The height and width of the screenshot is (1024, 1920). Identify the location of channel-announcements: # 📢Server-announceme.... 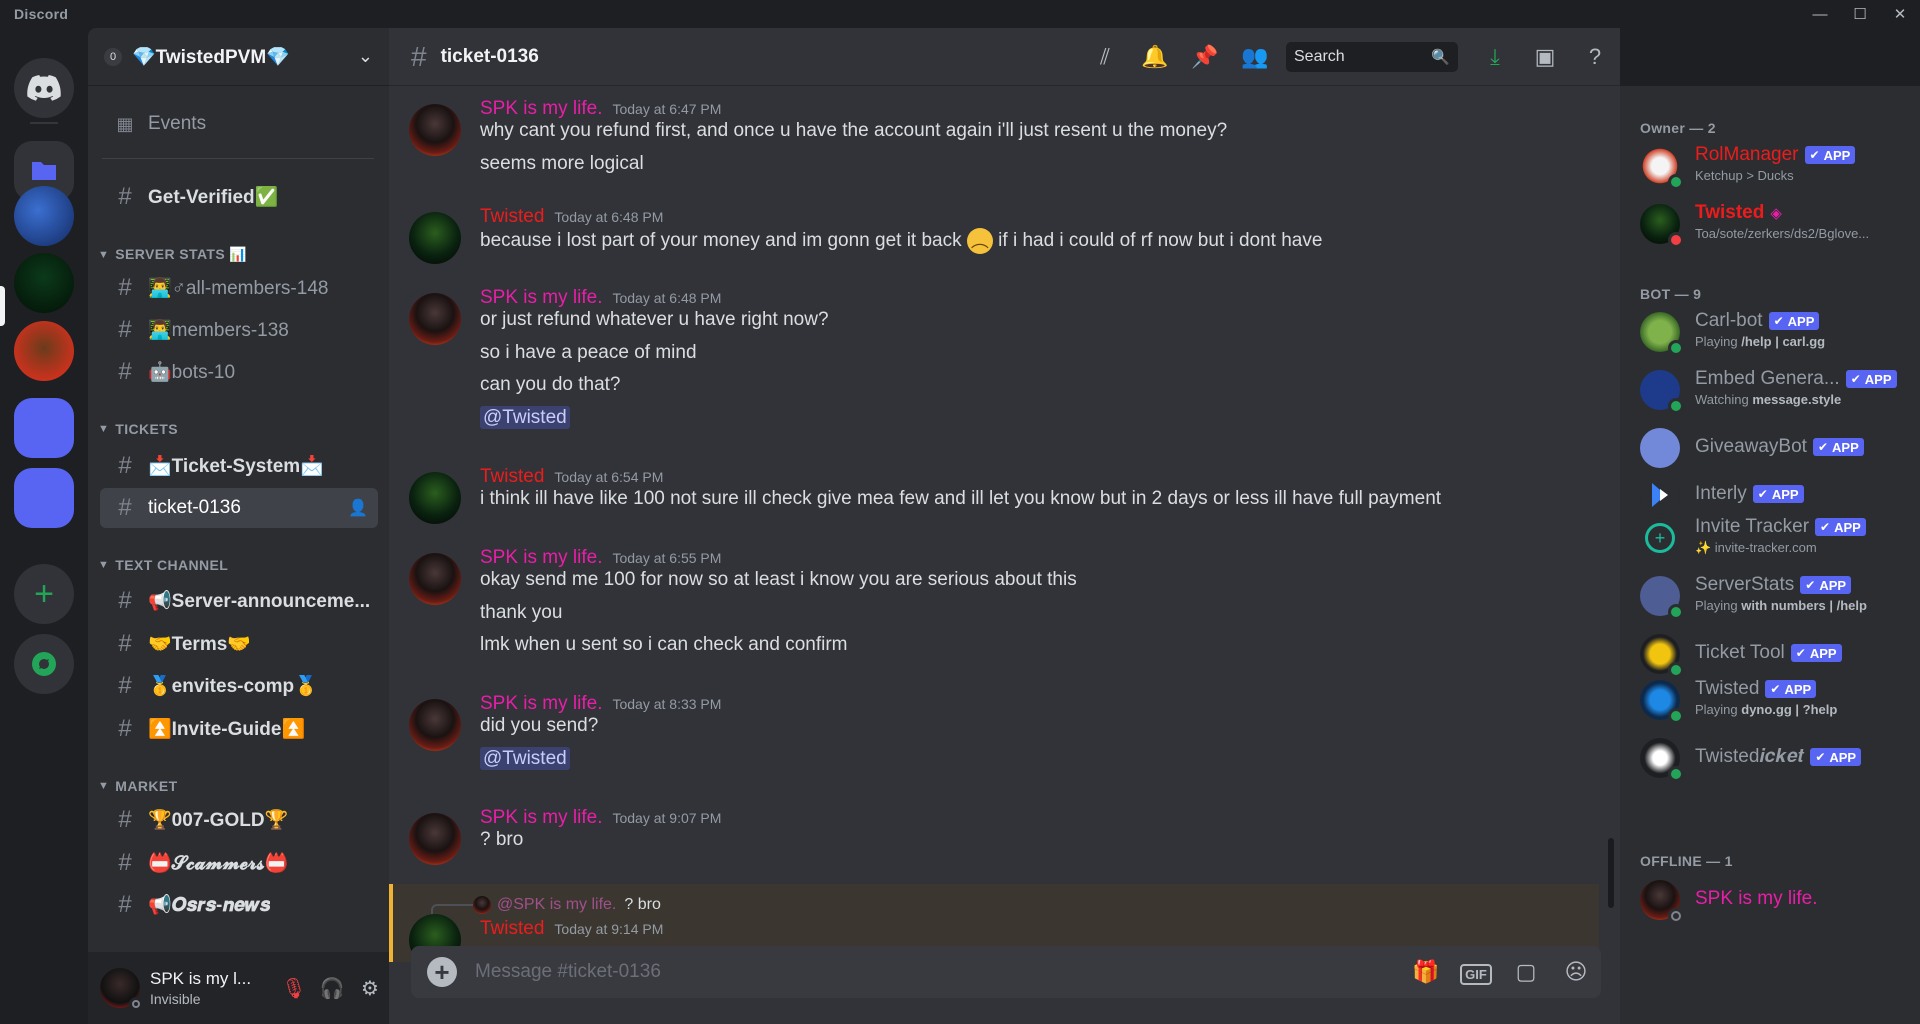
(239, 601).